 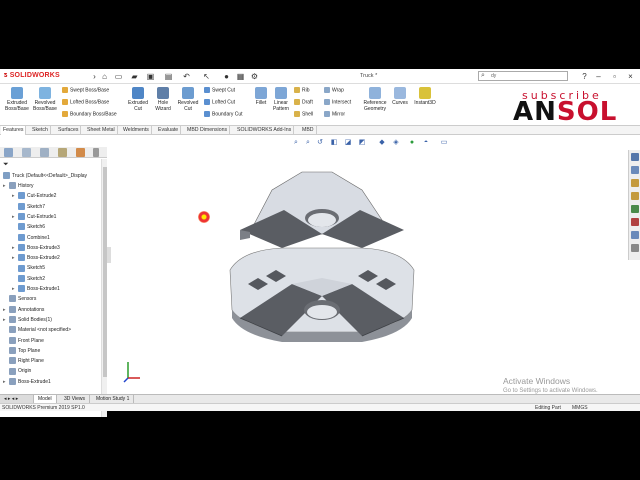 What do you see at coordinates (296, 143) in the screenshot?
I see `zoom-to-fit-icon: ⌕` at bounding box center [296, 143].